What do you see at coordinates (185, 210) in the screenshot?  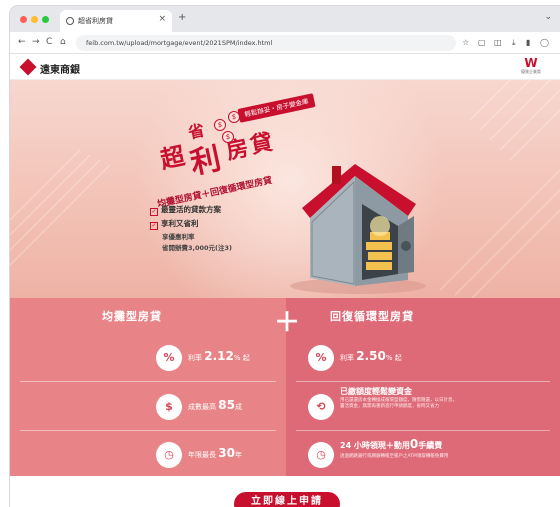 I see `hero-bullet: ✓ 最靈活的貸款方案` at bounding box center [185, 210].